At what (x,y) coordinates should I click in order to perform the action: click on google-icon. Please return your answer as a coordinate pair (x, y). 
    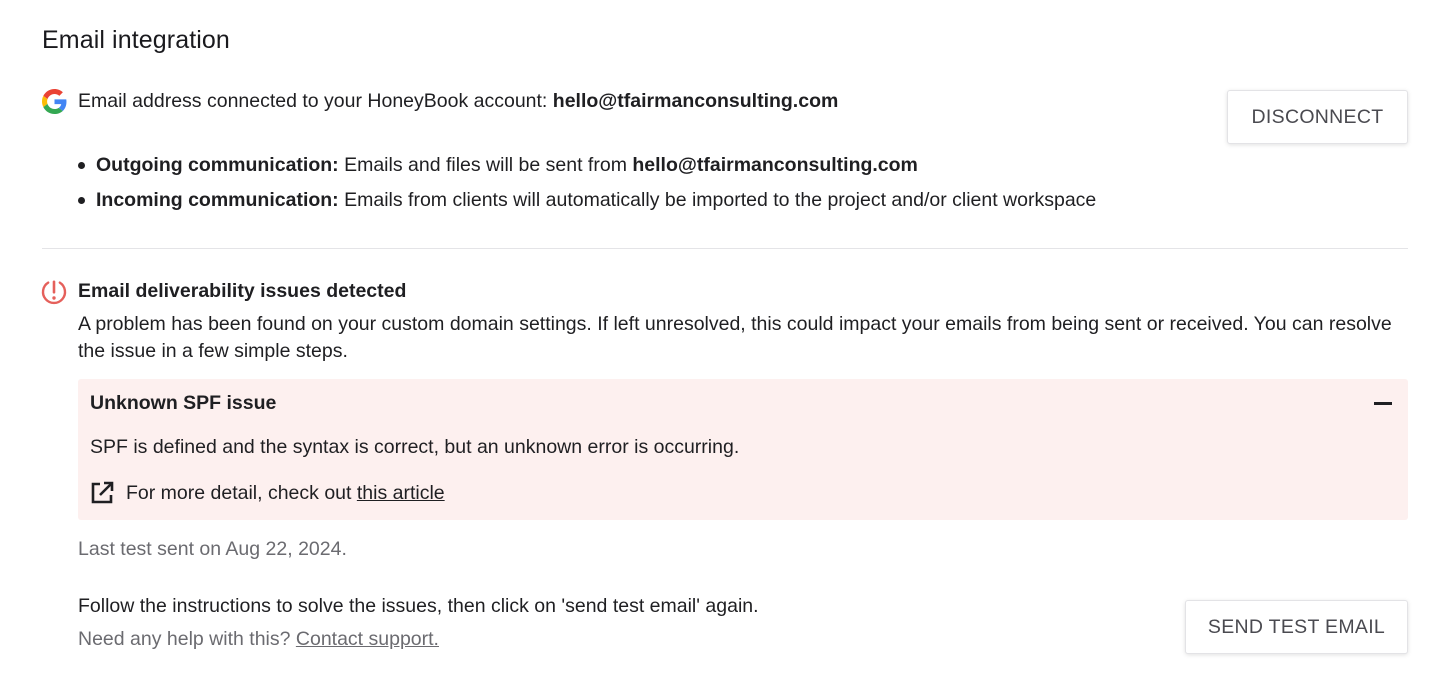
    Looking at the image, I should click on (54, 101).